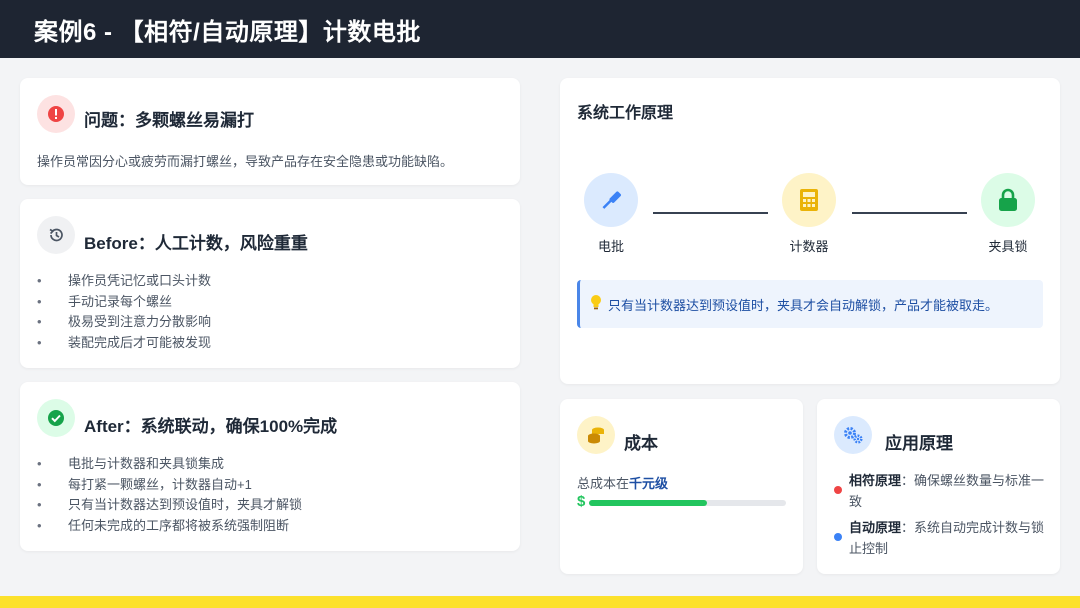 This screenshot has height=608, width=1080. I want to click on cost-text: 总成本在千元级, so click(622, 482).